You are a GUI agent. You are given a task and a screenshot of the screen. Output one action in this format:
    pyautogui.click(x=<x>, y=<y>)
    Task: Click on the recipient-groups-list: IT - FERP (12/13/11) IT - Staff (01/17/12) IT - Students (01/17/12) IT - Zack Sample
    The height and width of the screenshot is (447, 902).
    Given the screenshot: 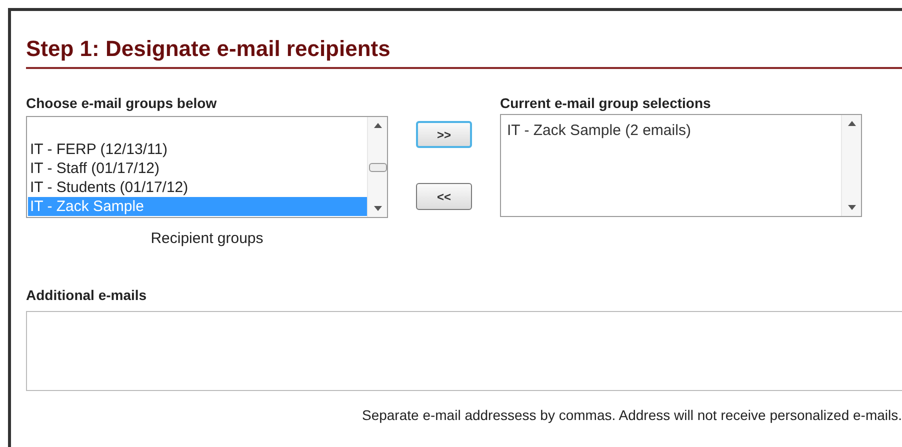 What is the action you would take?
    pyautogui.click(x=207, y=167)
    